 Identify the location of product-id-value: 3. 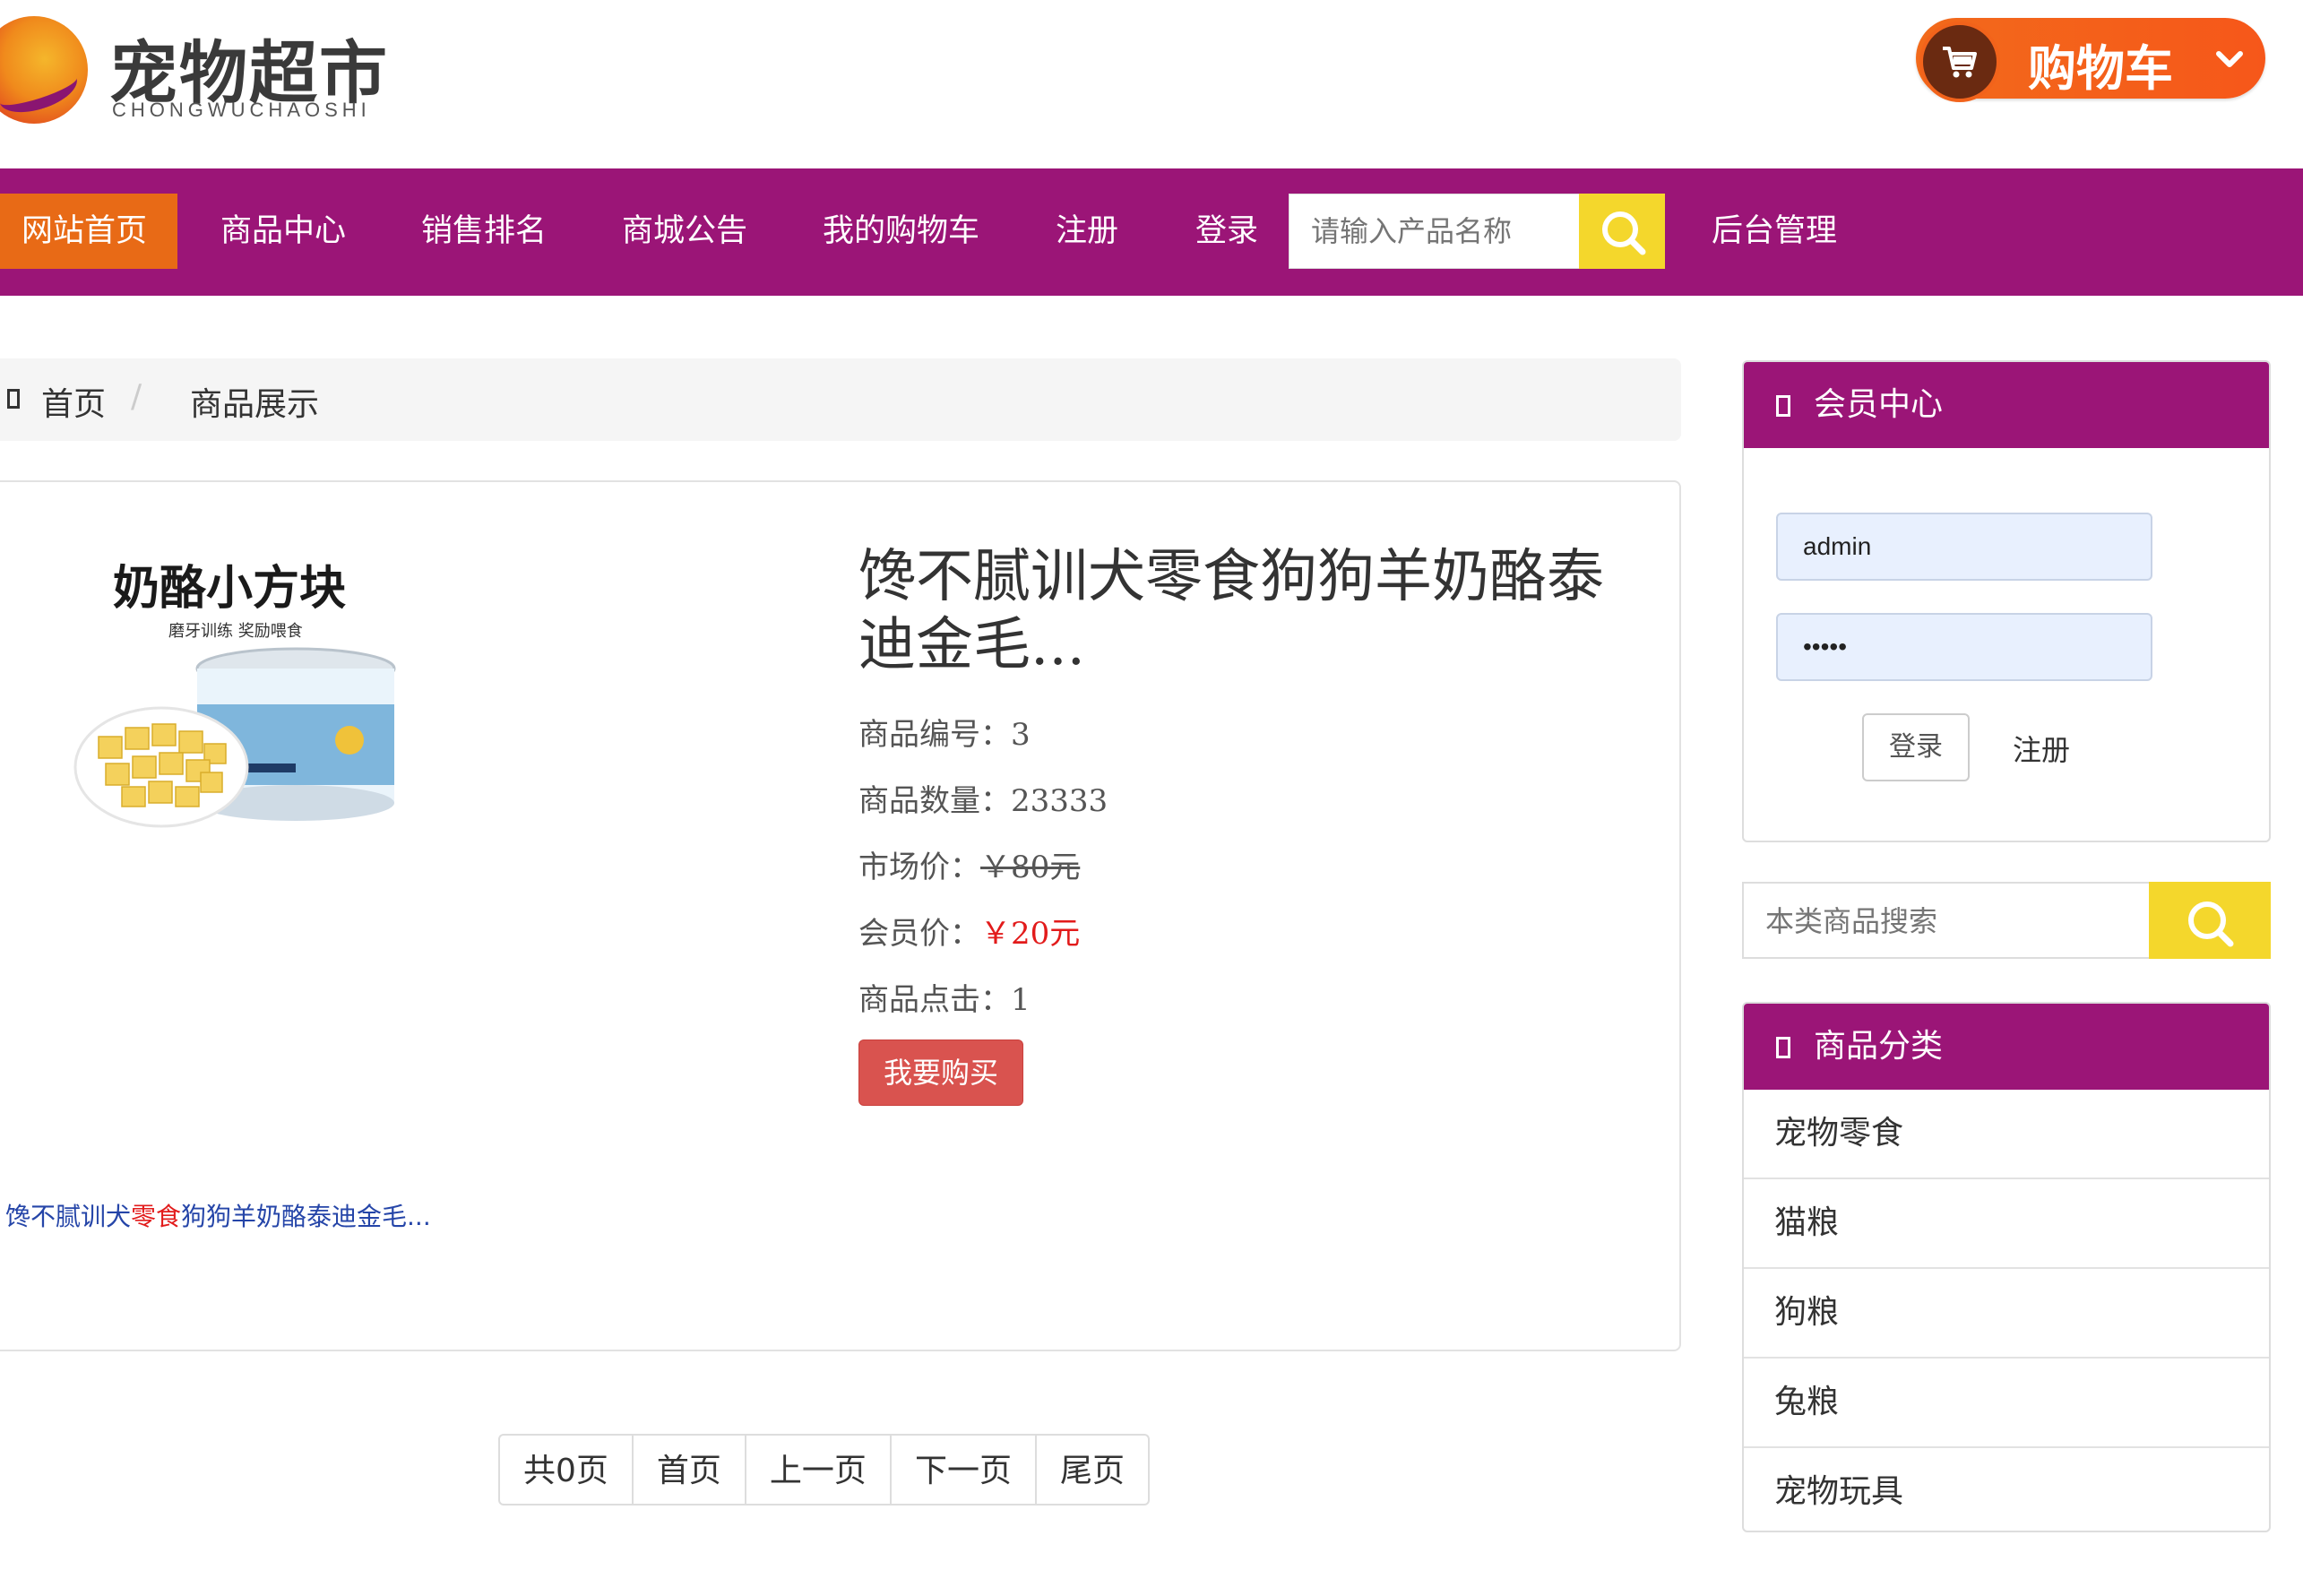
(1021, 735).